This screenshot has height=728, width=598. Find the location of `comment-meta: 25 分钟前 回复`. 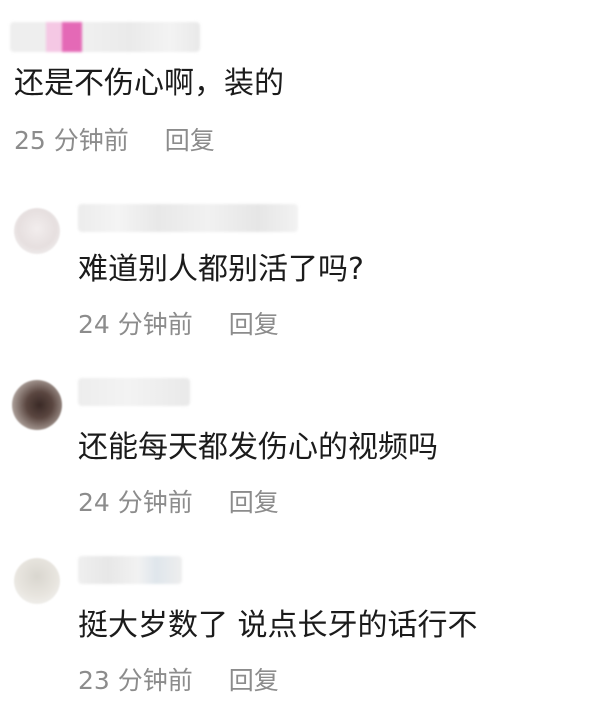

comment-meta: 25 分钟前 回复 is located at coordinates (114, 141).